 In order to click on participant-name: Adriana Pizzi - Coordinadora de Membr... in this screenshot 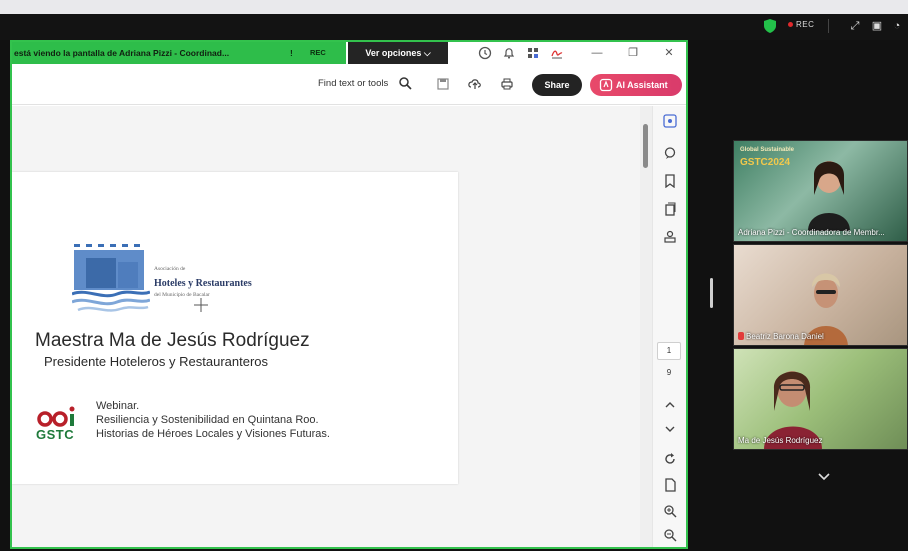, I will do `click(811, 232)`.